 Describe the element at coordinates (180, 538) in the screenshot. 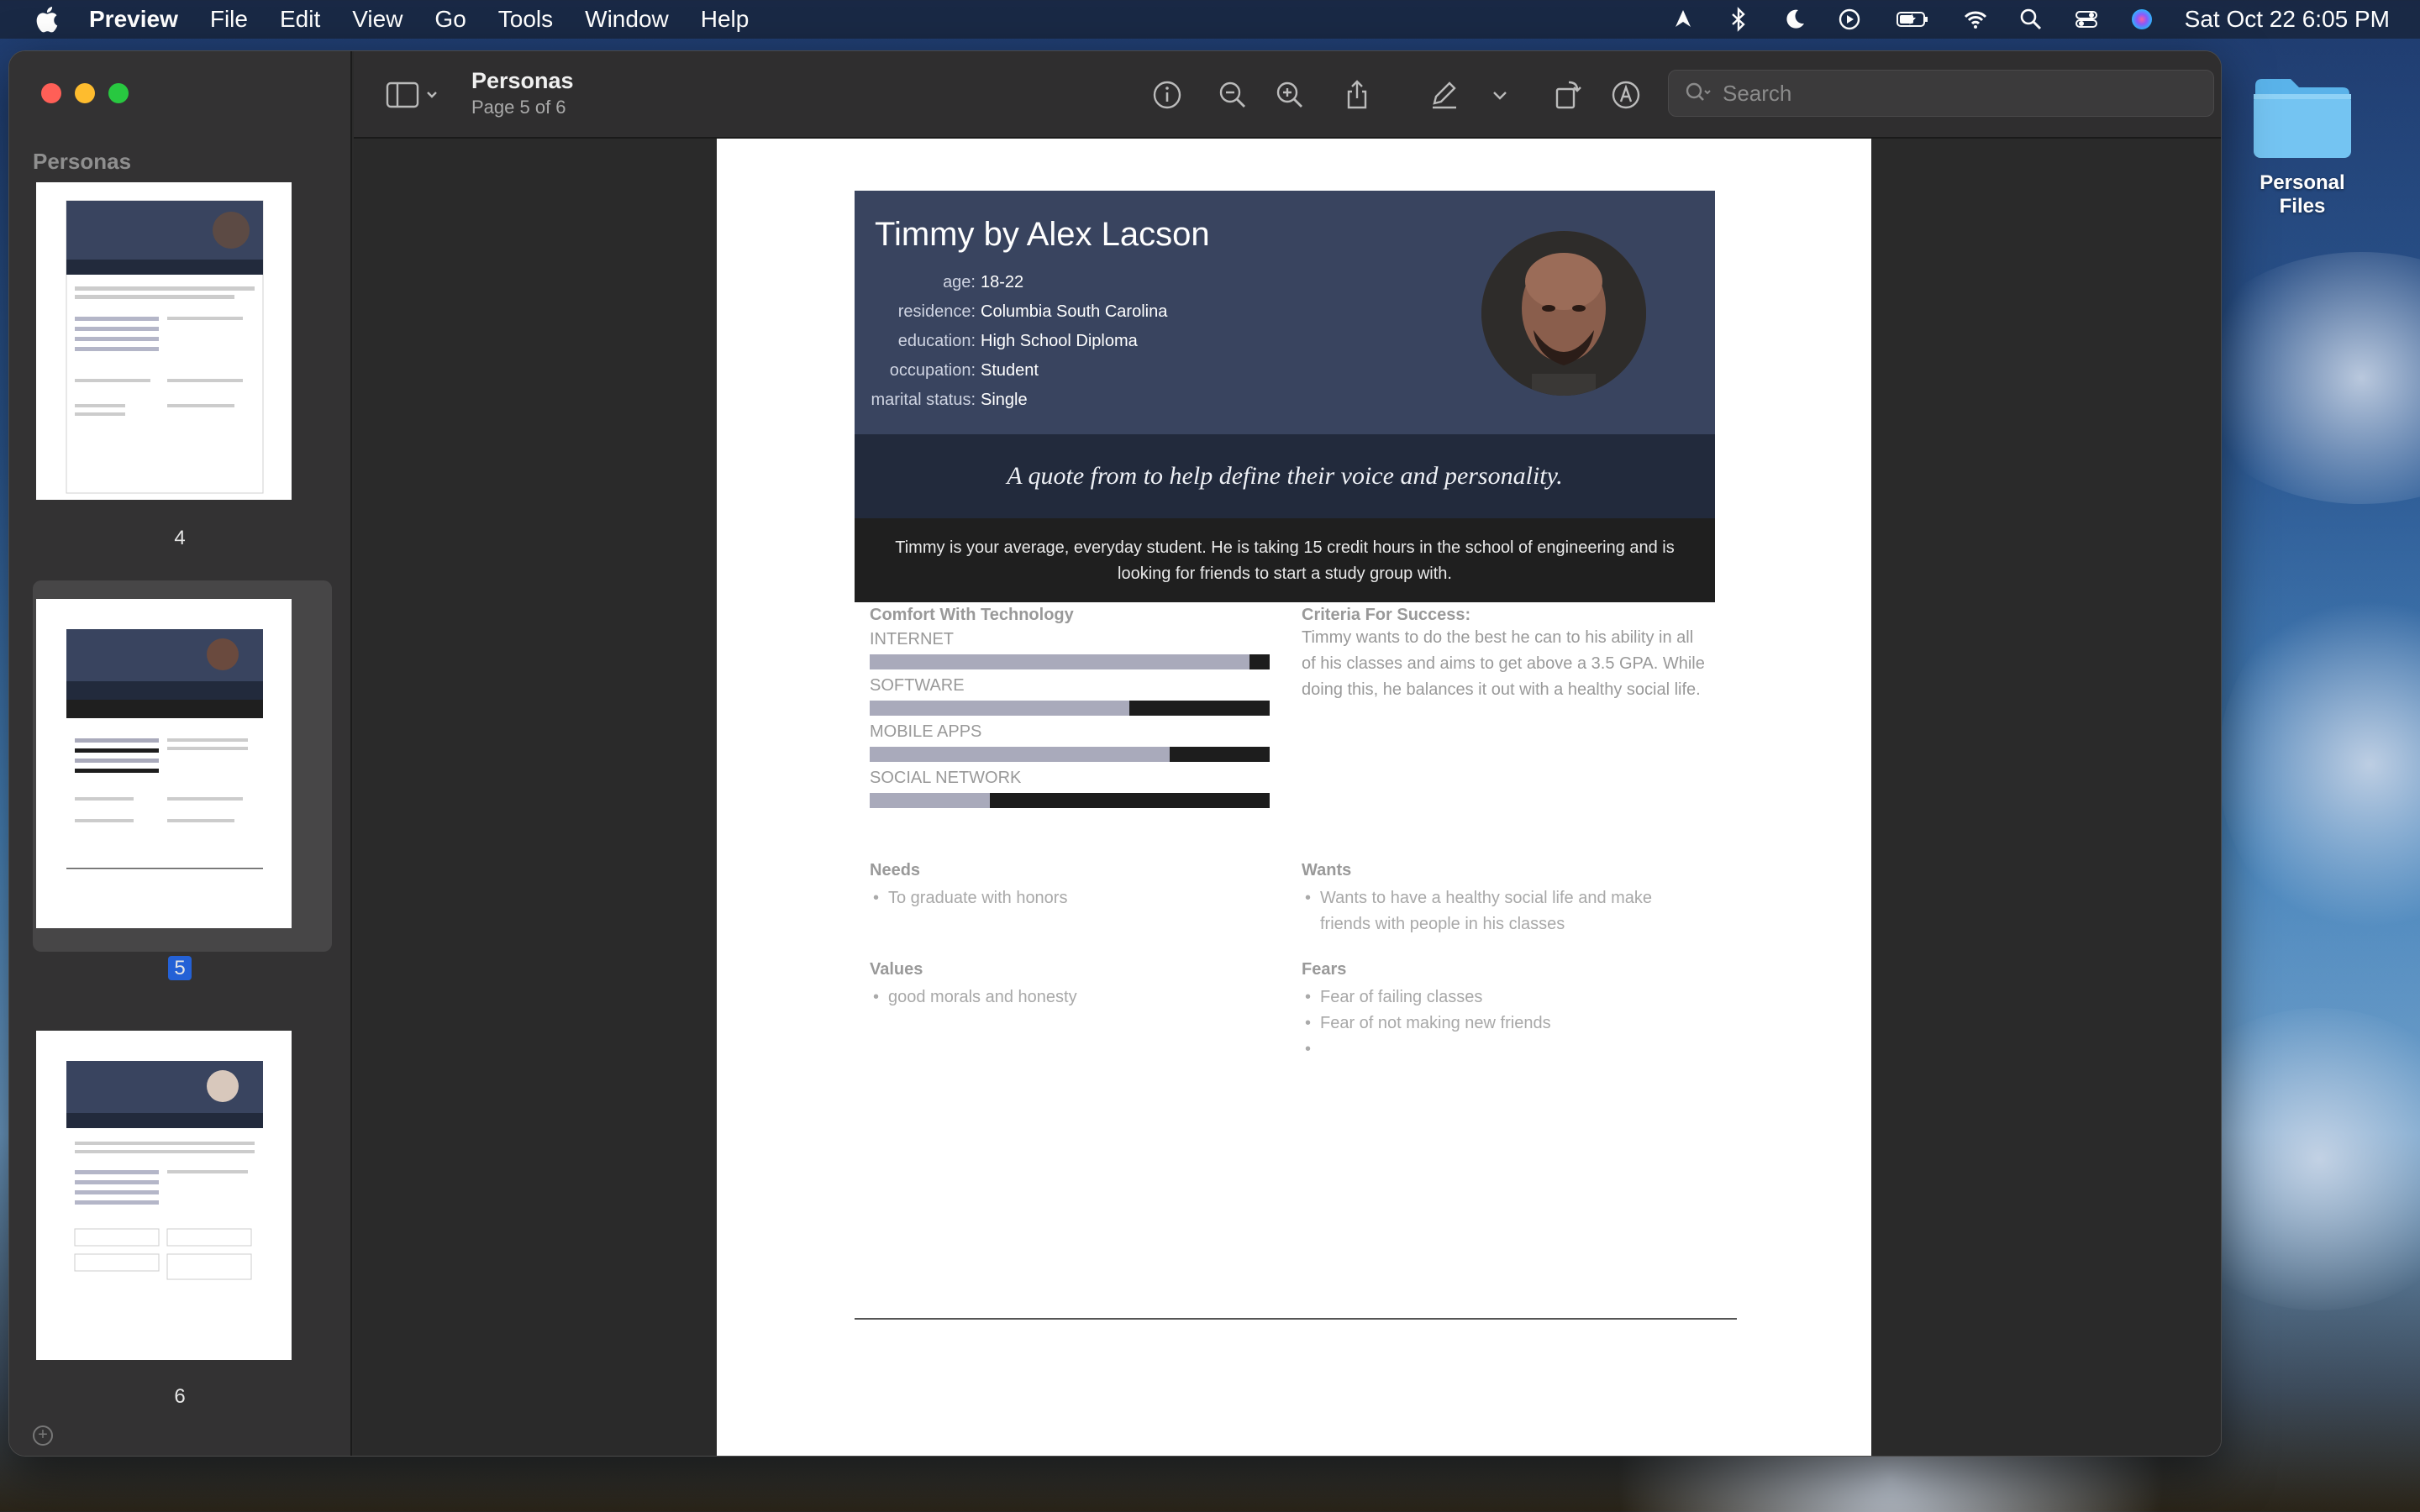

I see `page-number-4: 4` at that location.